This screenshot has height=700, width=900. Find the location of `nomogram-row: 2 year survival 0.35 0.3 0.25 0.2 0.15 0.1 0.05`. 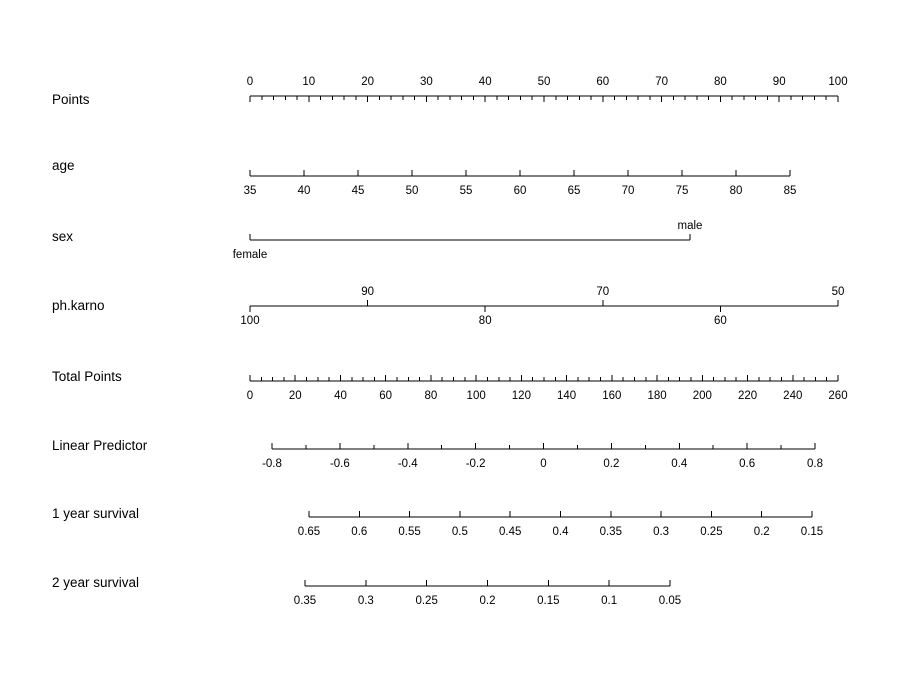

nomogram-row: 2 year survival 0.35 0.3 0.25 0.2 0.15 0.1 0.05 is located at coordinates (366, 591).